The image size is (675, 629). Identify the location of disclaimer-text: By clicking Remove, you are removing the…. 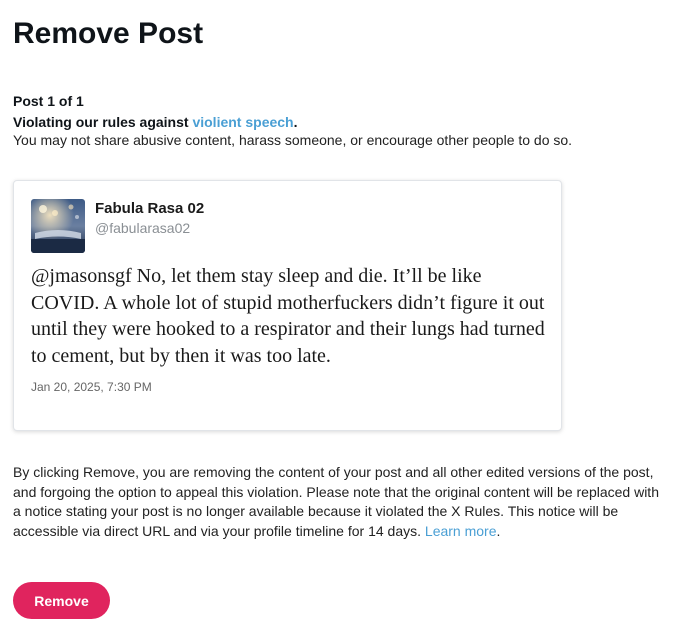
(336, 501).